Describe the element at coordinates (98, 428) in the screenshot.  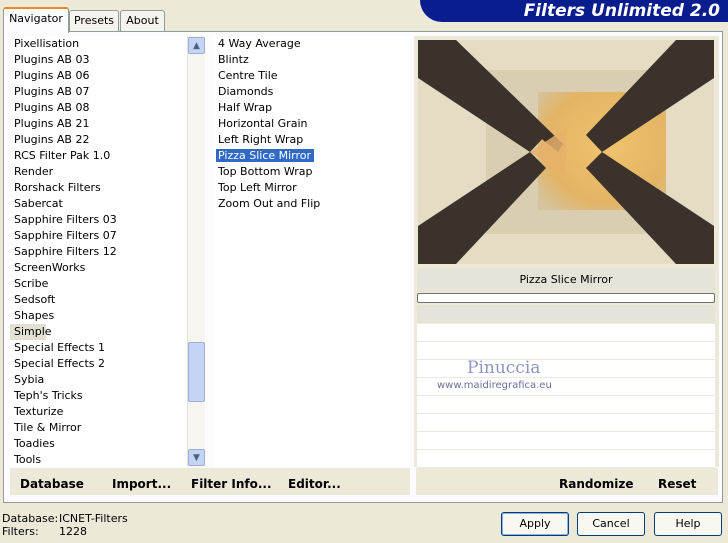
I see `category-item: Tile & Mirror` at that location.